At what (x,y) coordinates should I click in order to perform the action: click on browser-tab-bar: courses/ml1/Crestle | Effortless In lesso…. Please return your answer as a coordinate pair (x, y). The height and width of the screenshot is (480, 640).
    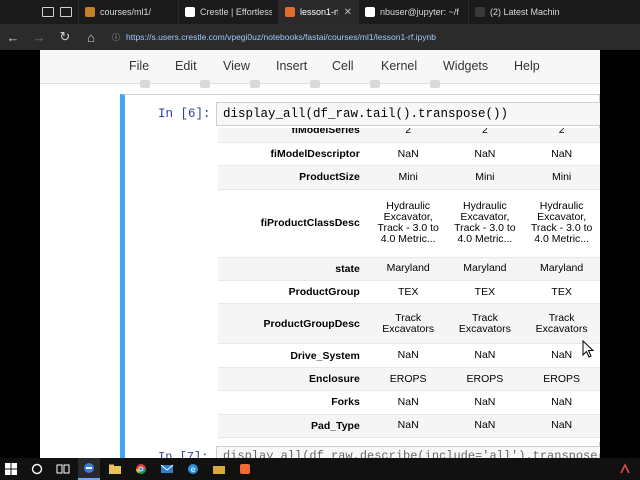
    Looking at the image, I should click on (320, 12).